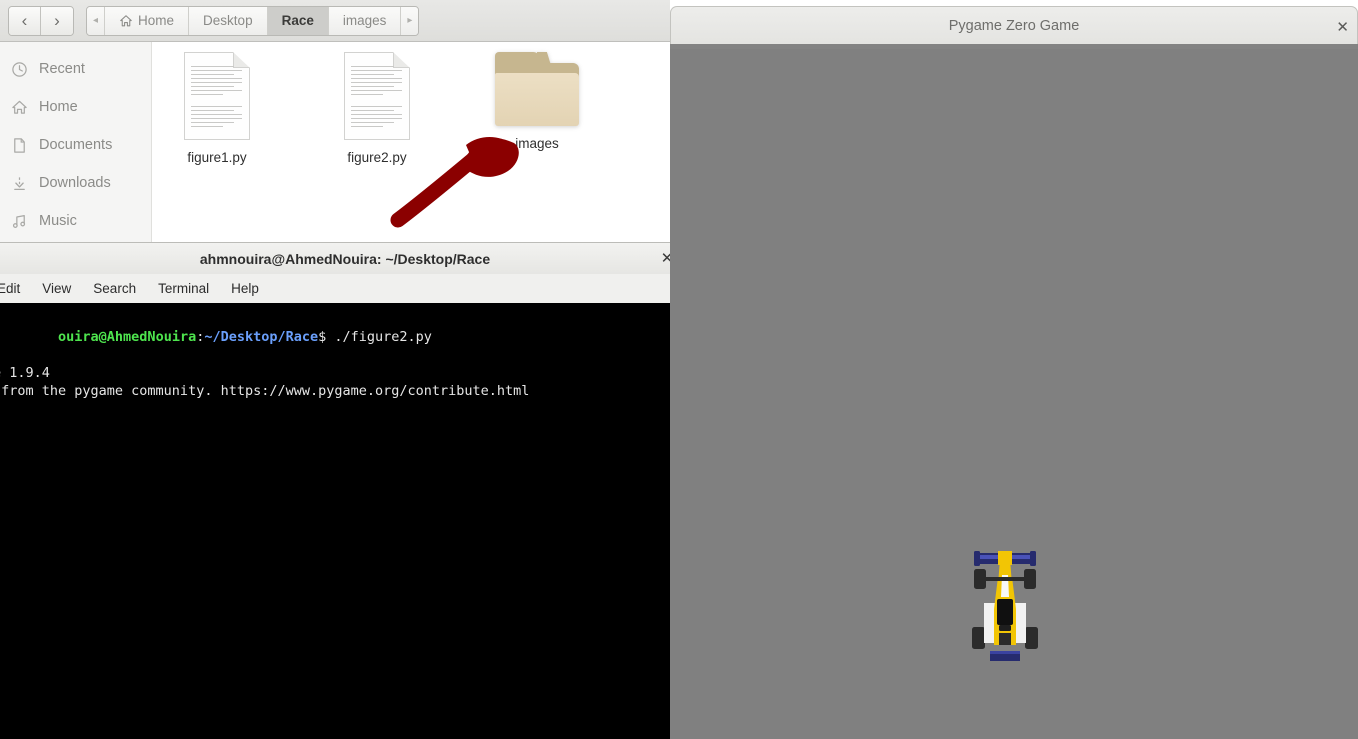 The height and width of the screenshot is (739, 1358). I want to click on sidebar-label-music: Music, so click(58, 221).